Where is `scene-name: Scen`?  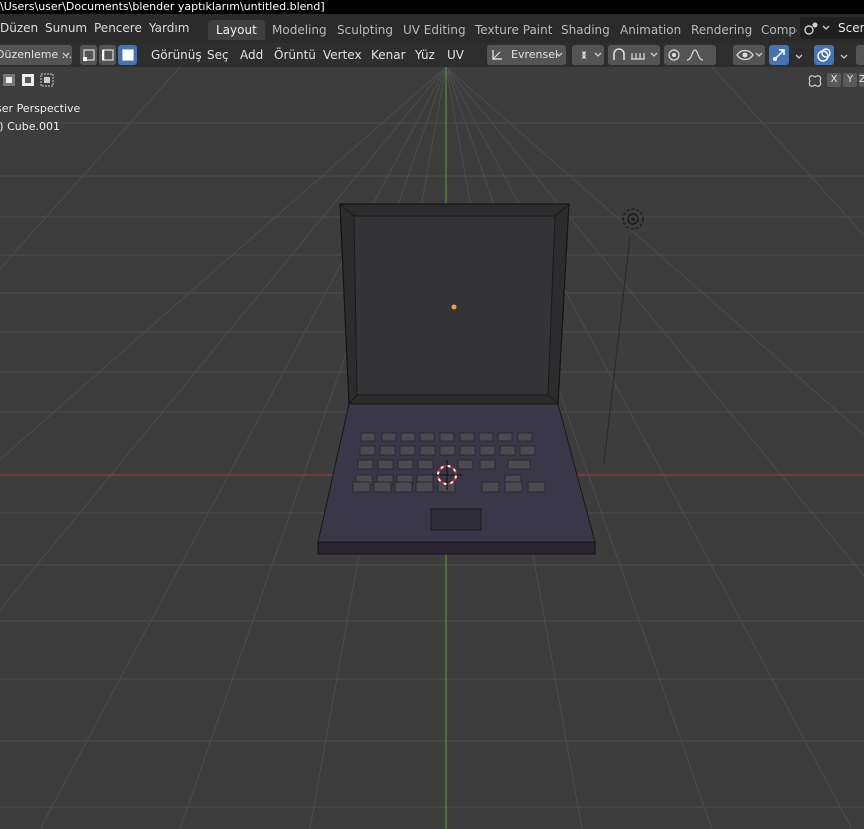
scene-name: Scen is located at coordinates (851, 28).